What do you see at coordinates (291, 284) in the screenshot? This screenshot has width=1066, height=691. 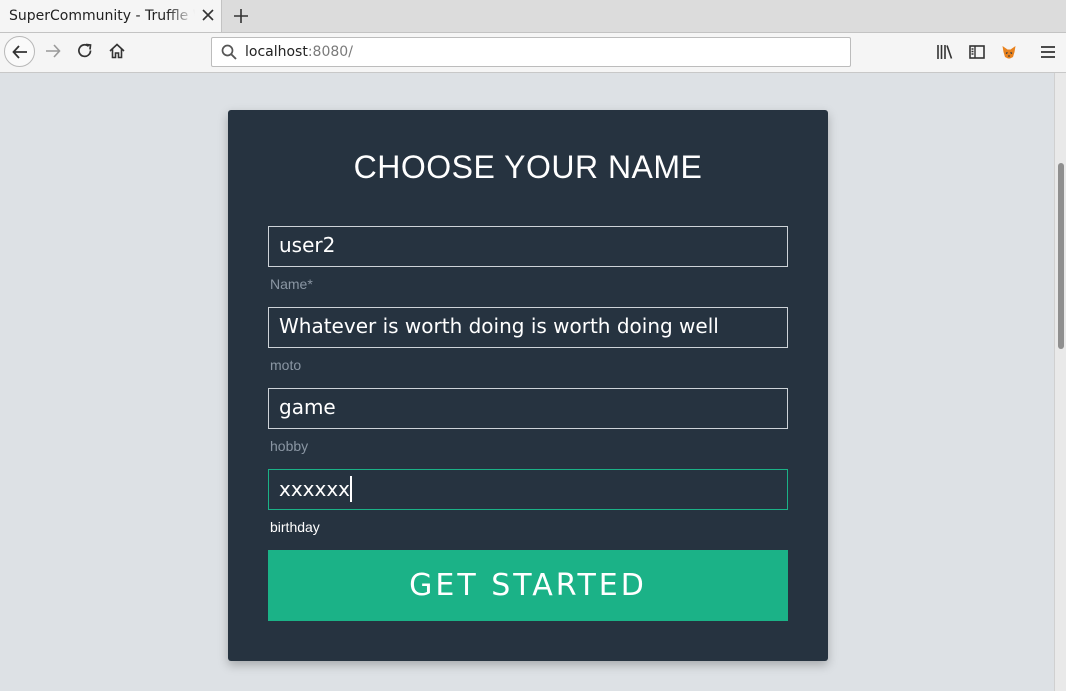 I see `name-label: Name*` at bounding box center [291, 284].